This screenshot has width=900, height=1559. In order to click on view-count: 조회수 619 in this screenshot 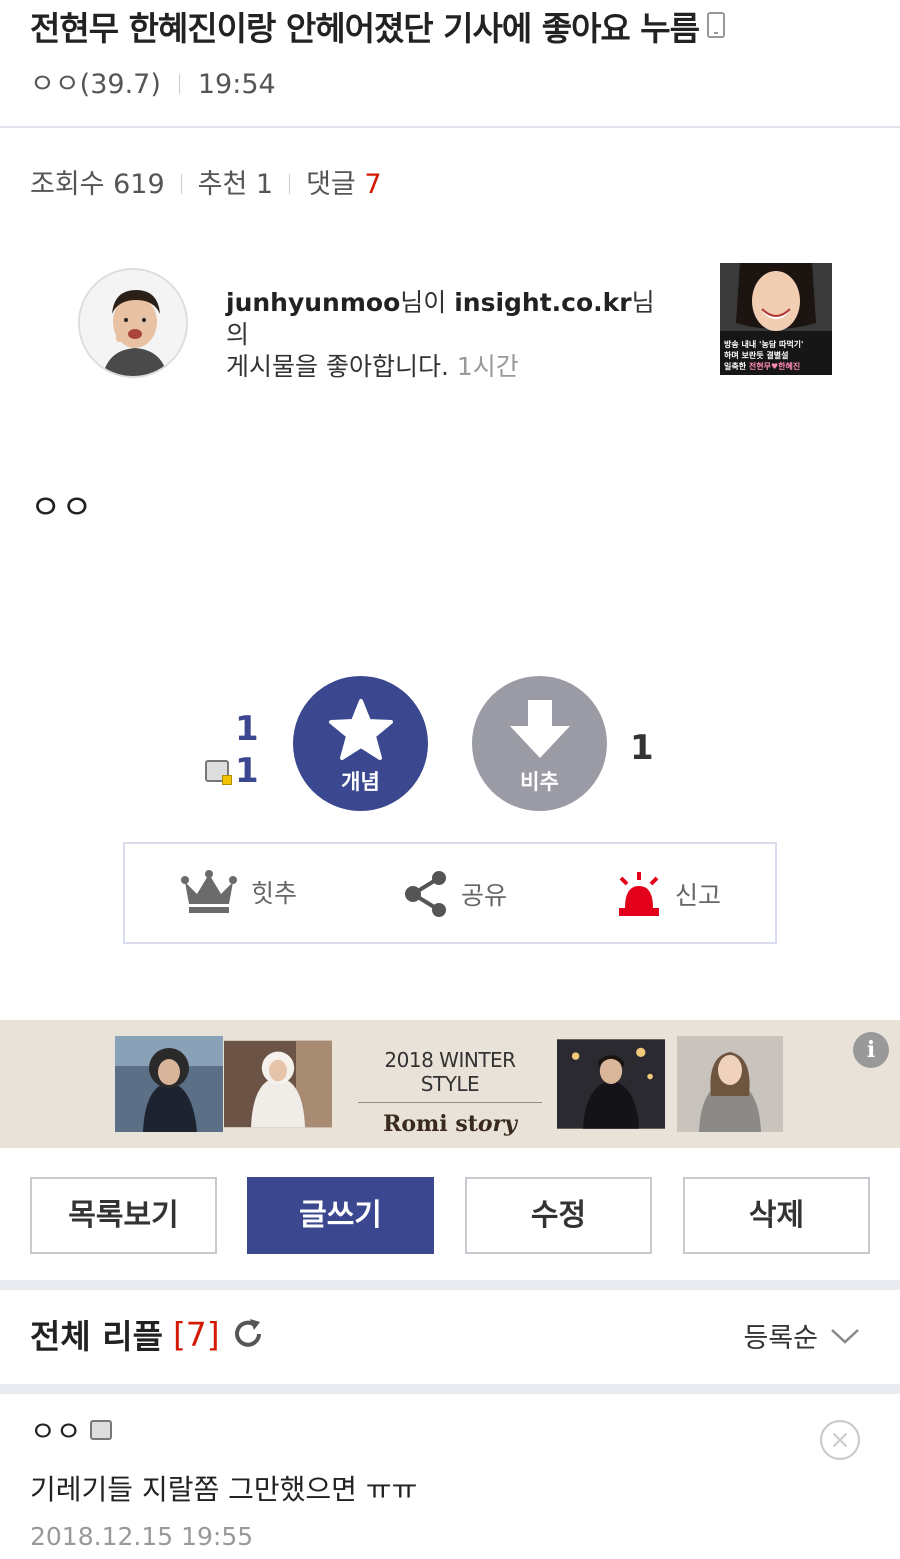, I will do `click(97, 184)`.